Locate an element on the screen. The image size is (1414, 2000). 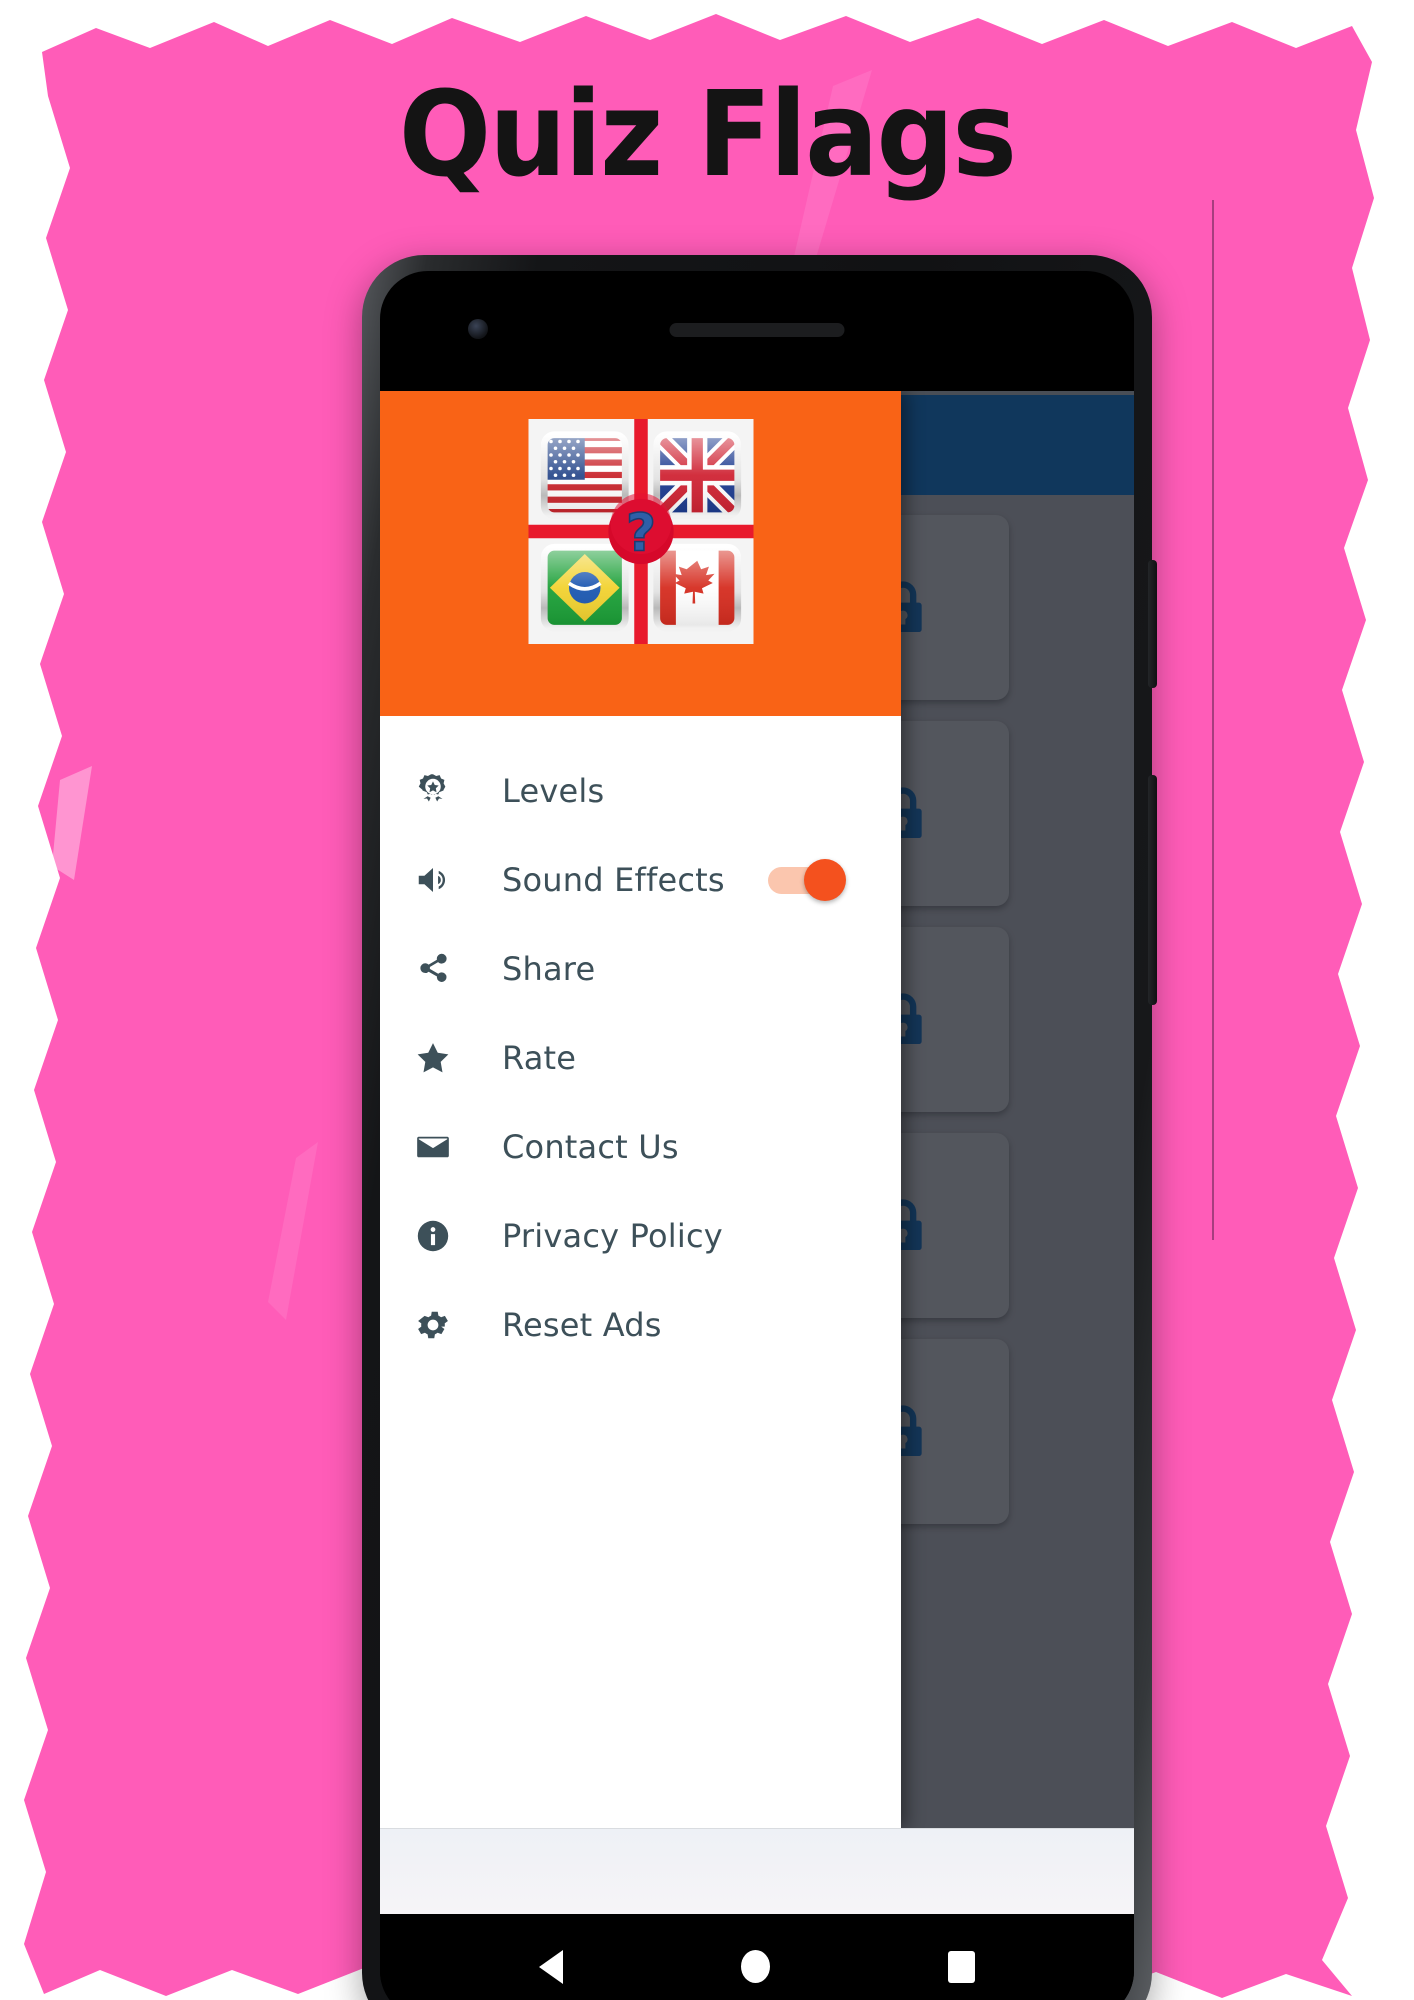
system-navigation-bar is located at coordinates (757, 1957).